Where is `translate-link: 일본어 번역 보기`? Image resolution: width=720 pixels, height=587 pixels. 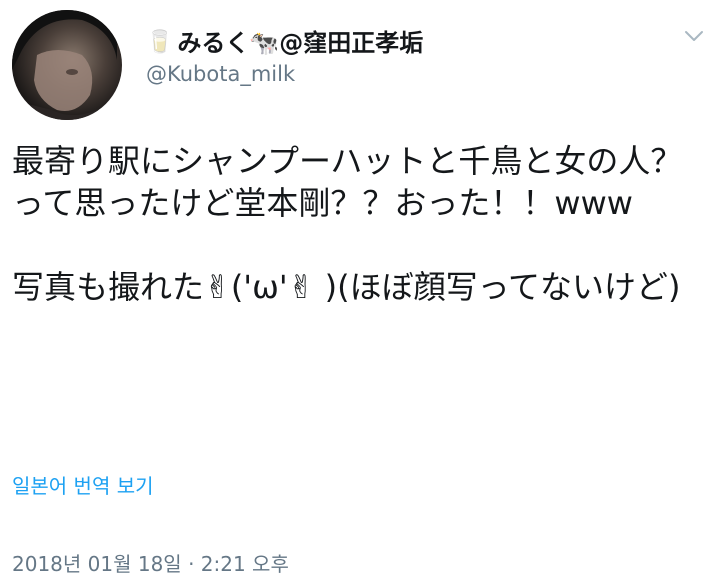 translate-link: 일본어 번역 보기 is located at coordinates (83, 484).